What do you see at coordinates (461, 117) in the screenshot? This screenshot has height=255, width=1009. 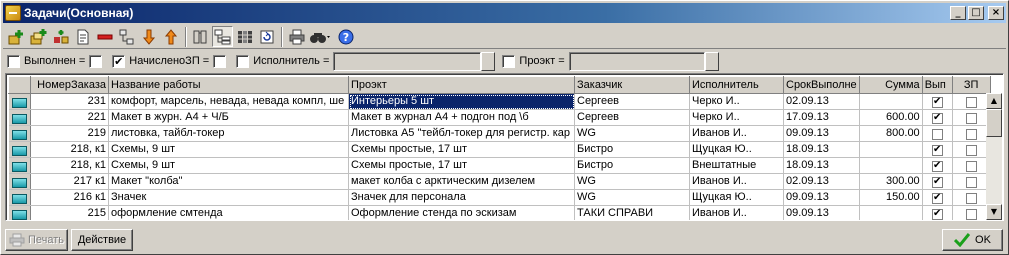 I see `cell-project: Макет в журнал А4 + подгон под \б` at bounding box center [461, 117].